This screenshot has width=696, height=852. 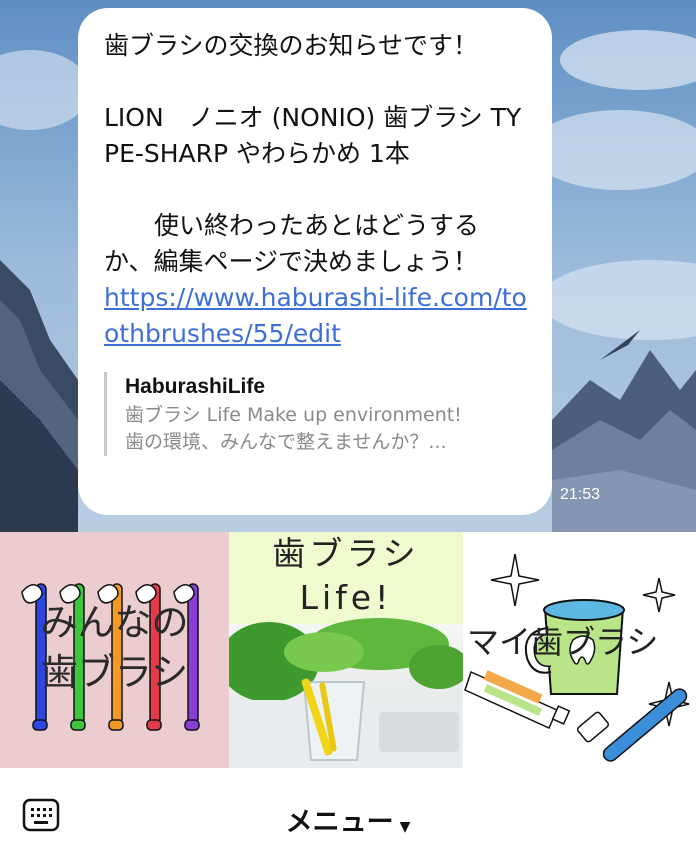 I want to click on rich-menu-label-my: マイ歯ブラシ, so click(x=563, y=642).